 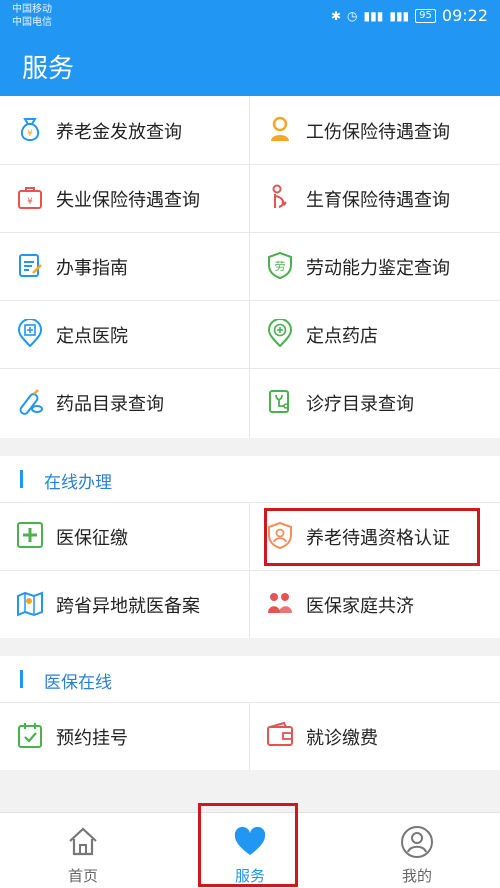 I want to click on tab-home: 首页, so click(x=83, y=850).